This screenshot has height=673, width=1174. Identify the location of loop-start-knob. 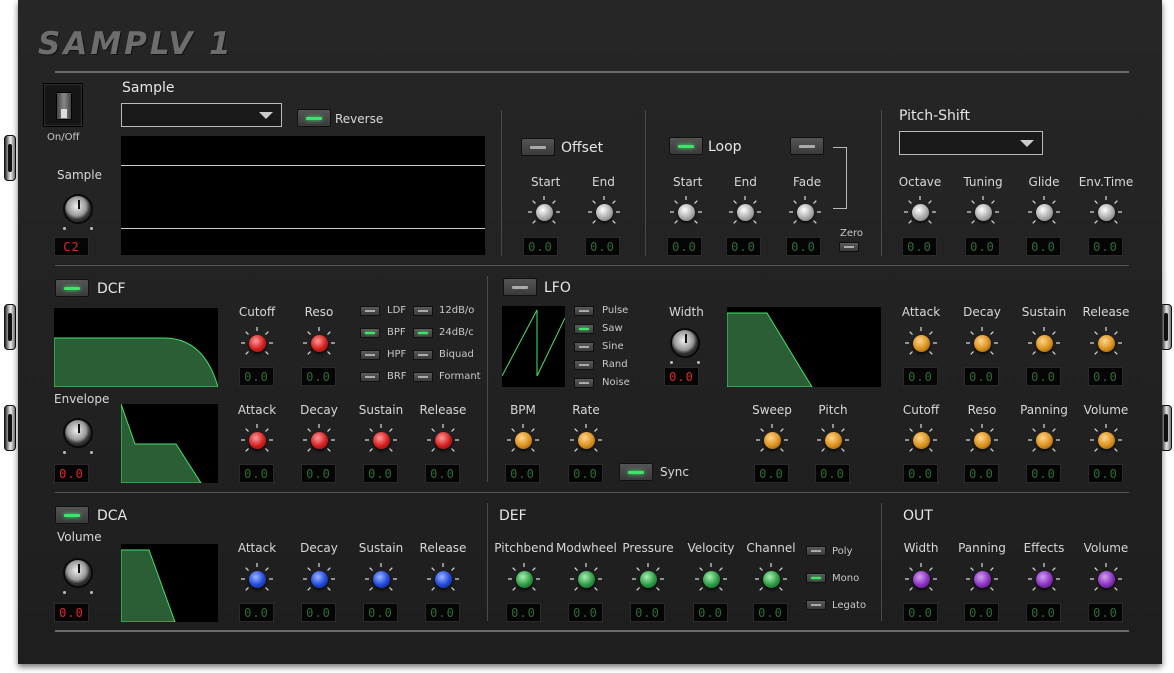
(686, 212).